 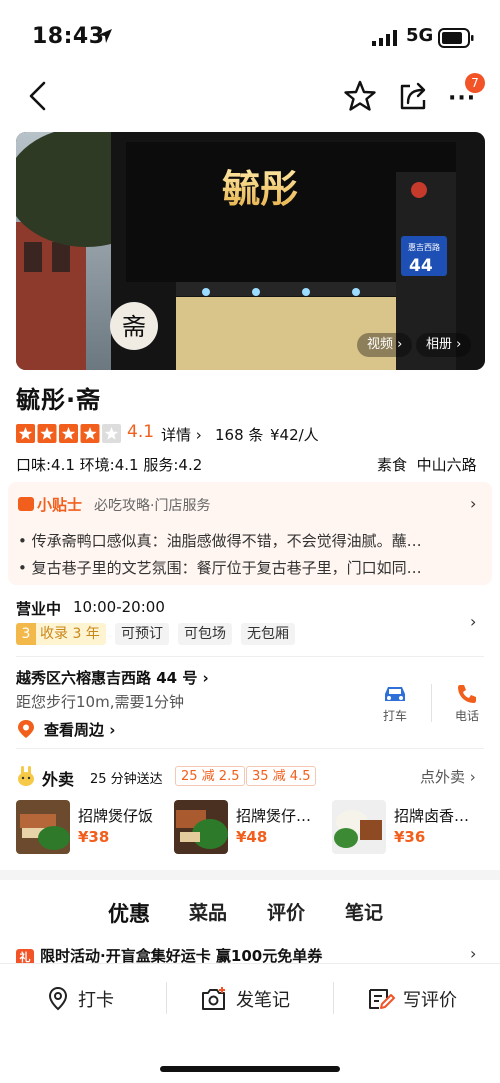 I want to click on walking-distance: 距您步行10m,需要1分钟, so click(x=100, y=702).